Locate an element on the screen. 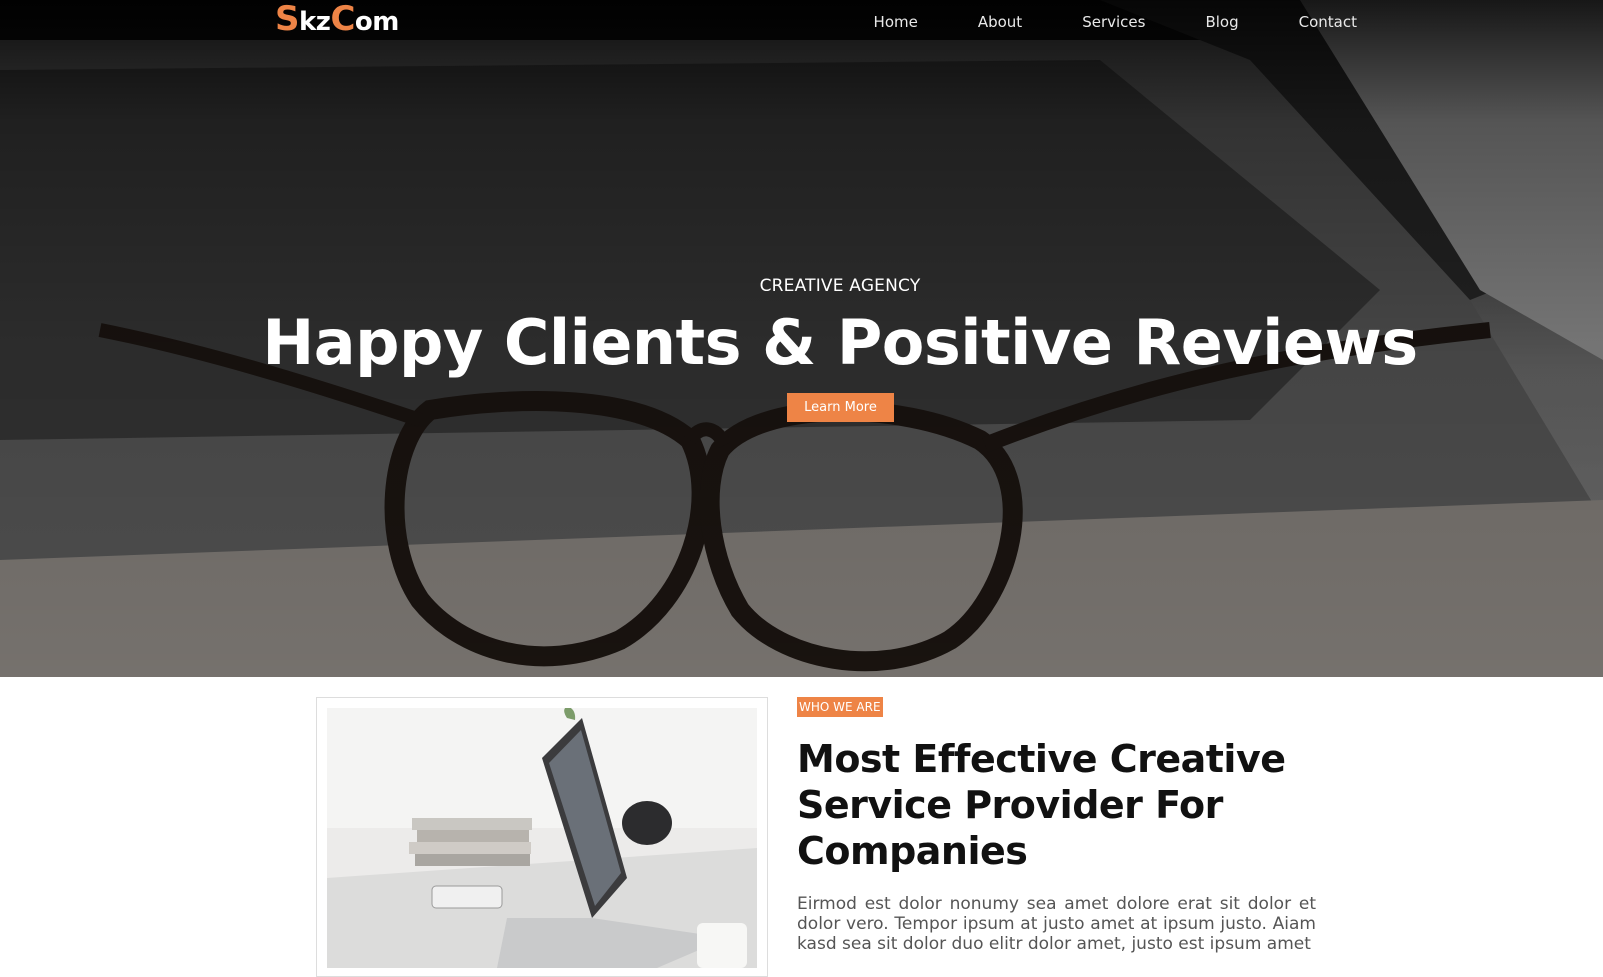  nav-link-about: About is located at coordinates (1000, 22).